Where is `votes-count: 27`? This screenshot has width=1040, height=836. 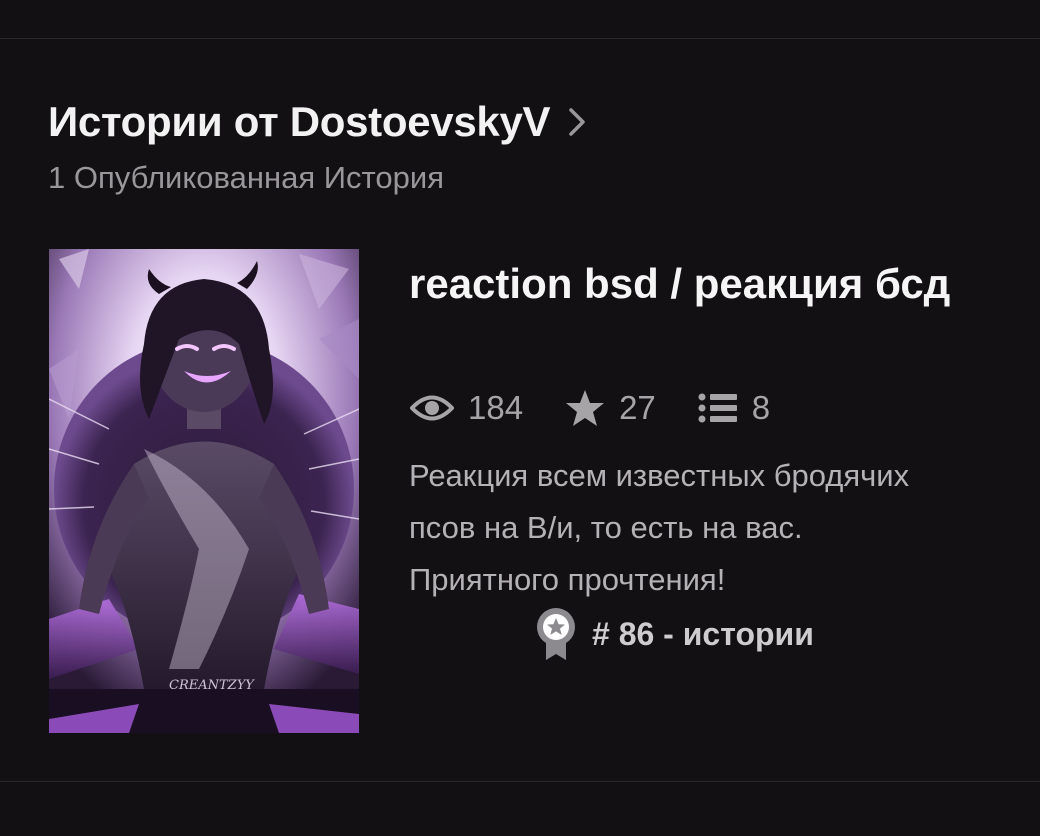
votes-count: 27 is located at coordinates (637, 407).